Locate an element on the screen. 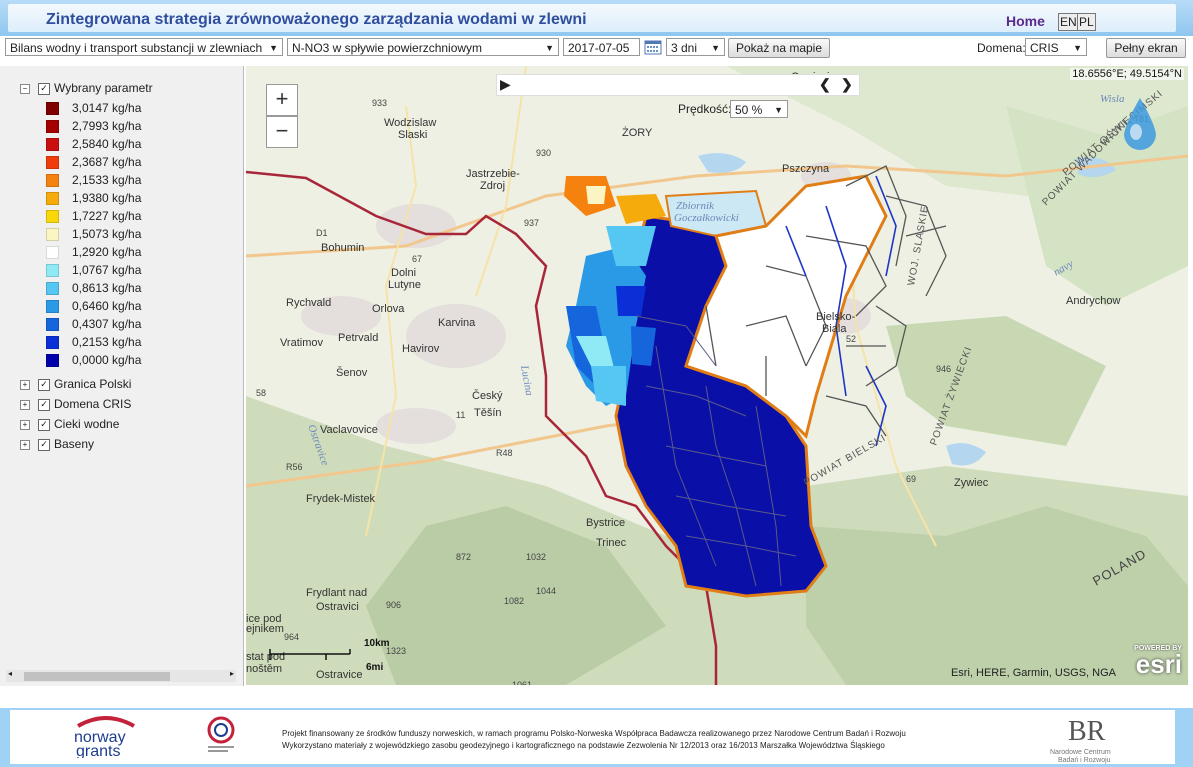 The height and width of the screenshot is (767, 1193). road-label: 946 is located at coordinates (943, 369).